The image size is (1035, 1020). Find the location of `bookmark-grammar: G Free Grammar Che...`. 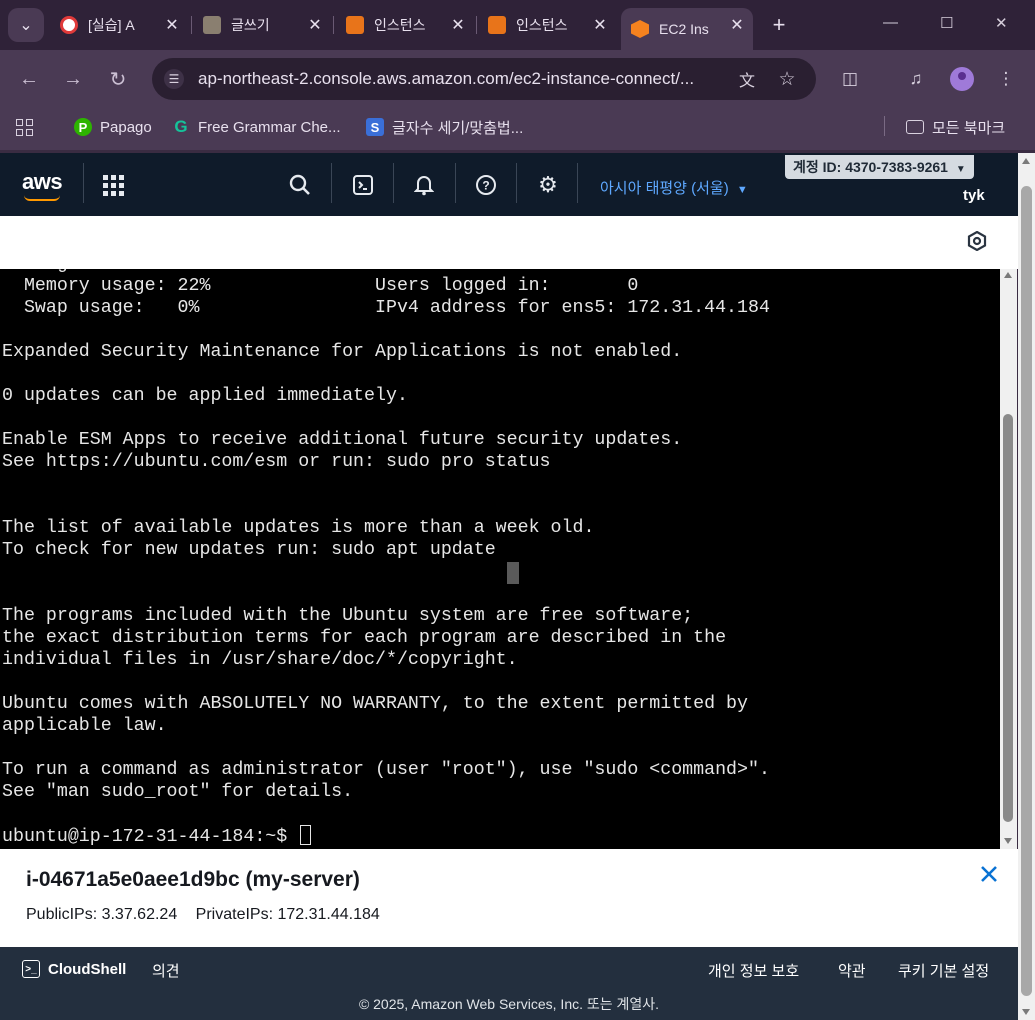

bookmark-grammar: G Free Grammar Che... is located at coordinates (256, 127).